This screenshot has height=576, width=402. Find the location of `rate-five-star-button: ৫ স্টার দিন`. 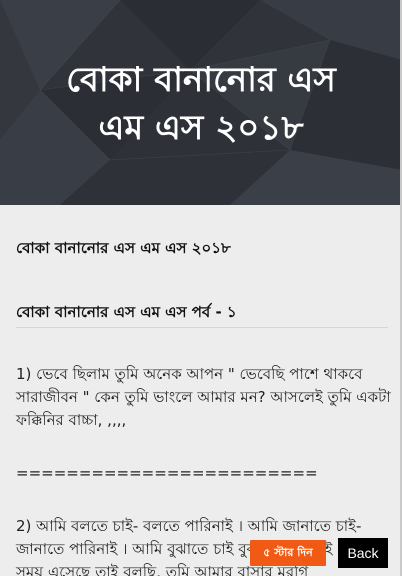

rate-five-star-button: ৫ স্টার দিন is located at coordinates (288, 553).